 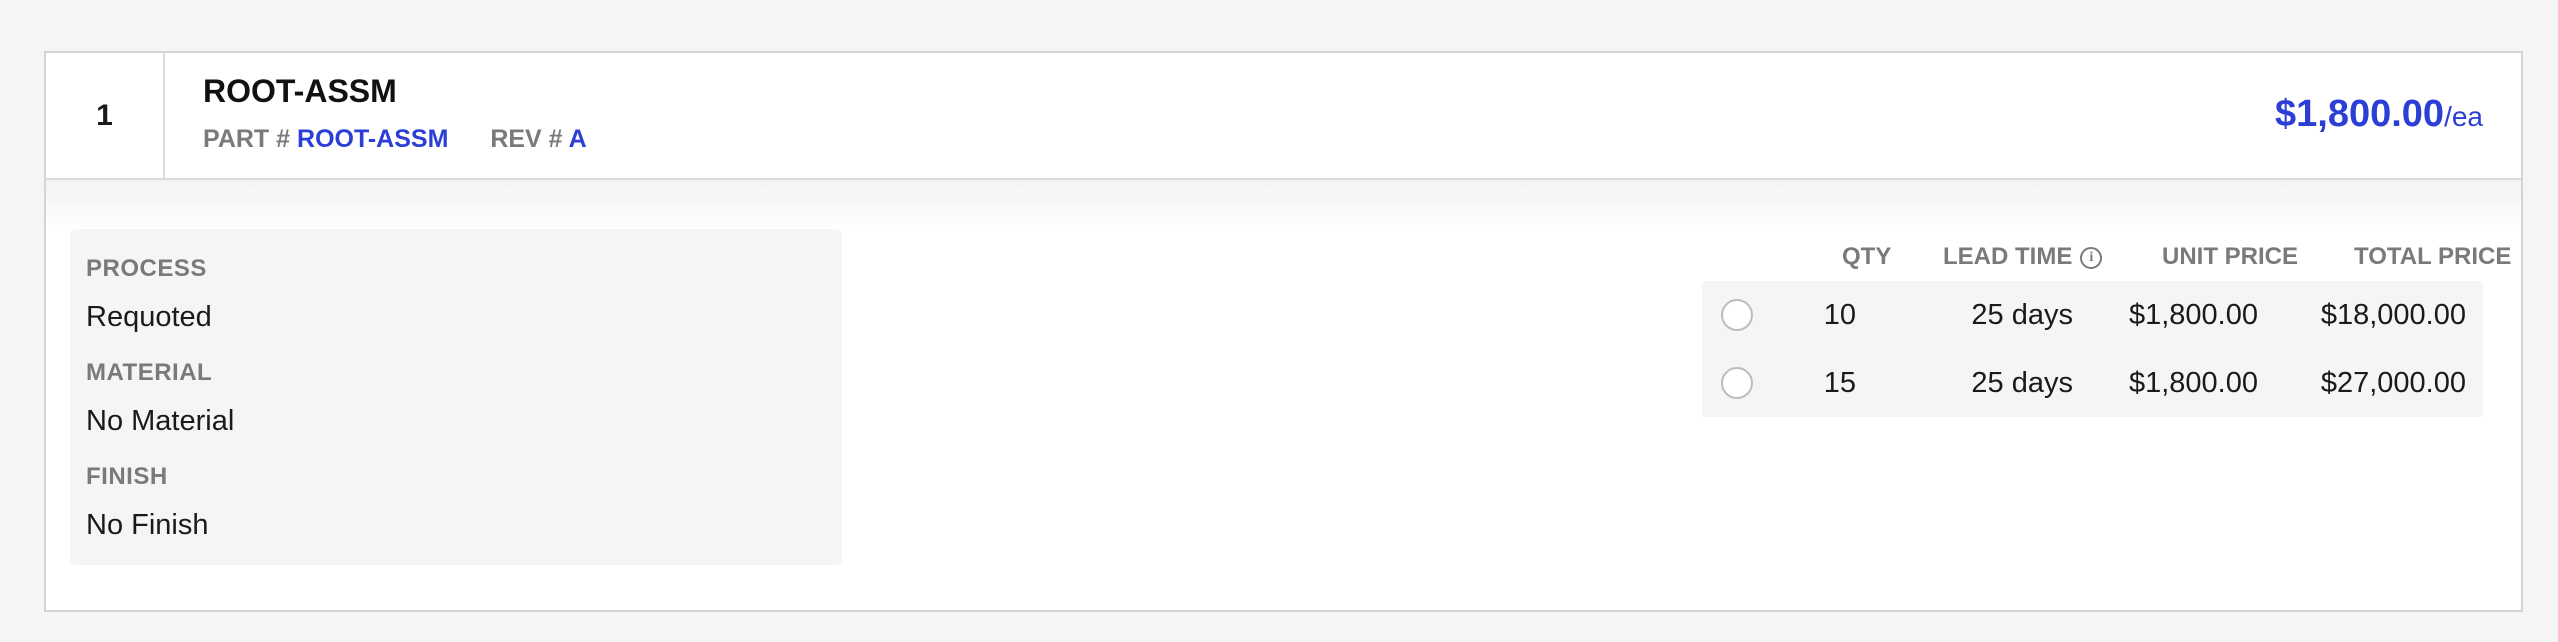 What do you see at coordinates (2433, 256) in the screenshot?
I see `total-price-header: TOTAL PRICE` at bounding box center [2433, 256].